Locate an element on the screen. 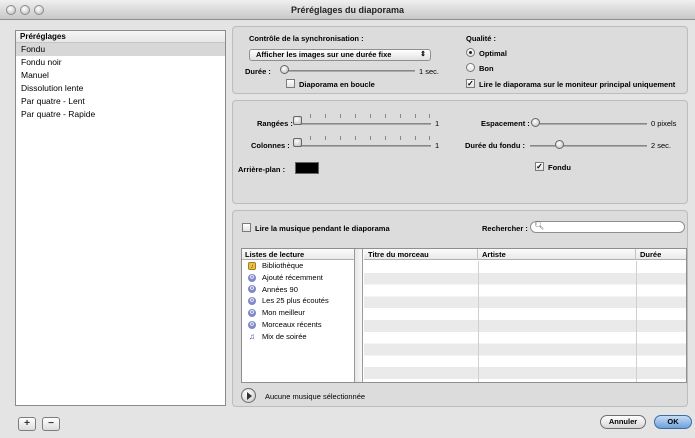 The height and width of the screenshot is (438, 695). fade-label: Fondu is located at coordinates (559, 167).